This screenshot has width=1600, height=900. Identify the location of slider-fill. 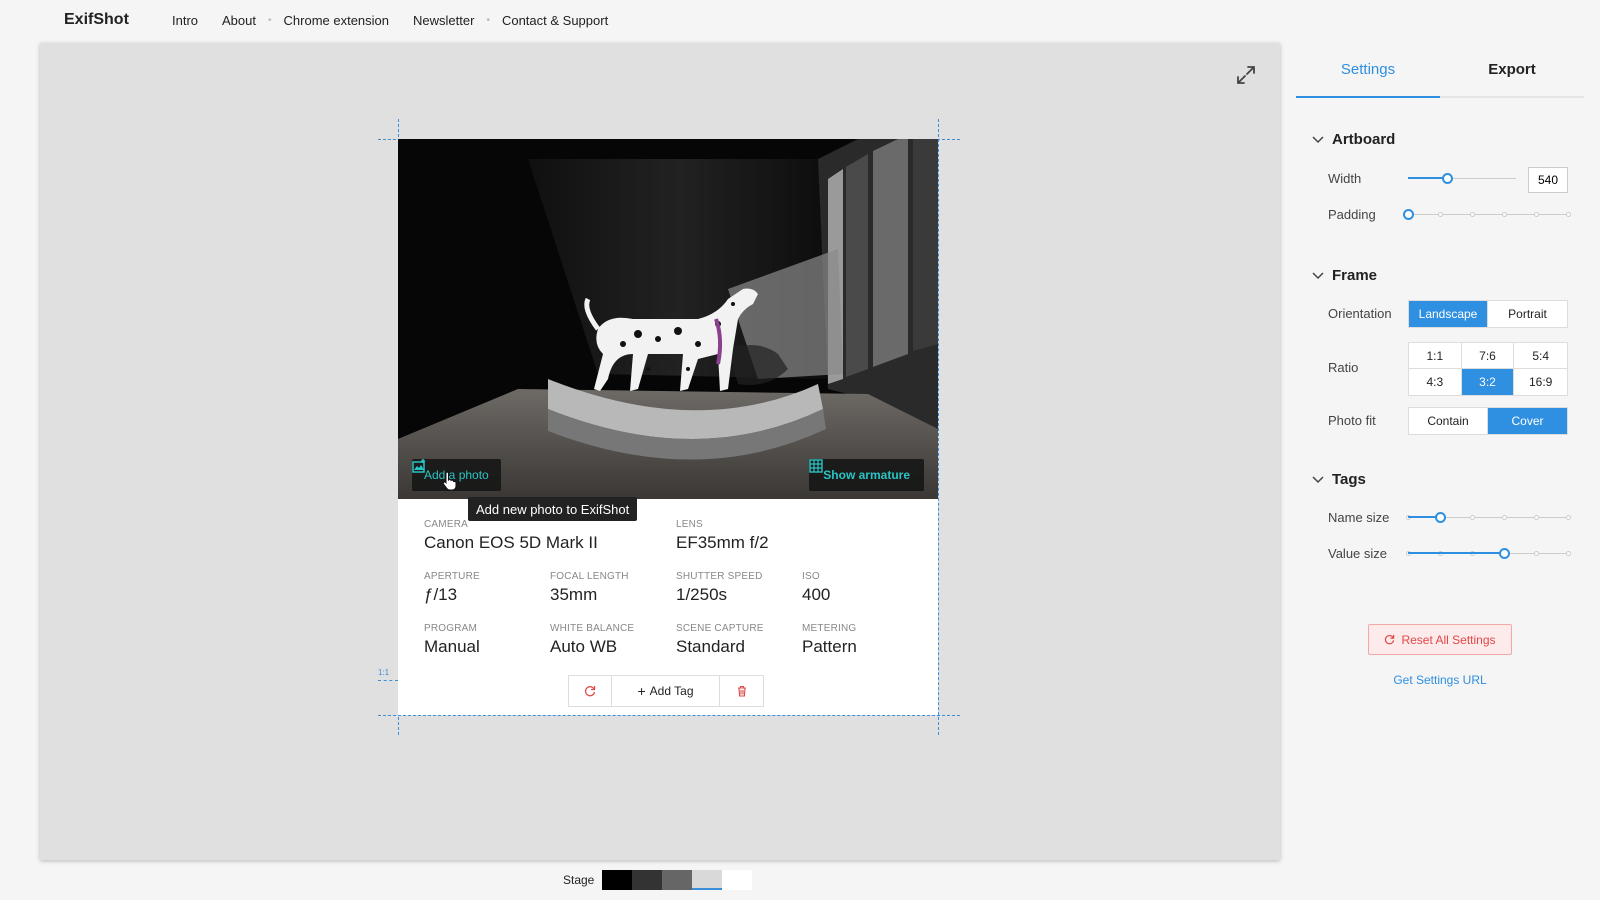
(1456, 553).